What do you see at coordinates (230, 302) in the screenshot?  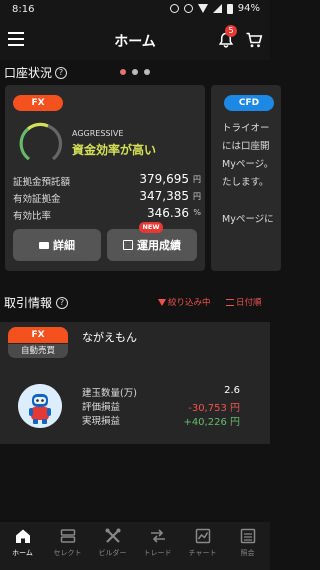 I see `sort-icon` at bounding box center [230, 302].